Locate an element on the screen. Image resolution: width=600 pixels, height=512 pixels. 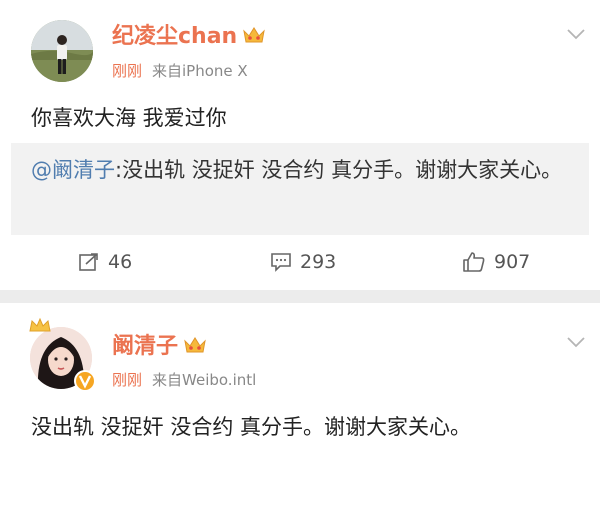
mention-link: @阚清子 is located at coordinates (73, 170).